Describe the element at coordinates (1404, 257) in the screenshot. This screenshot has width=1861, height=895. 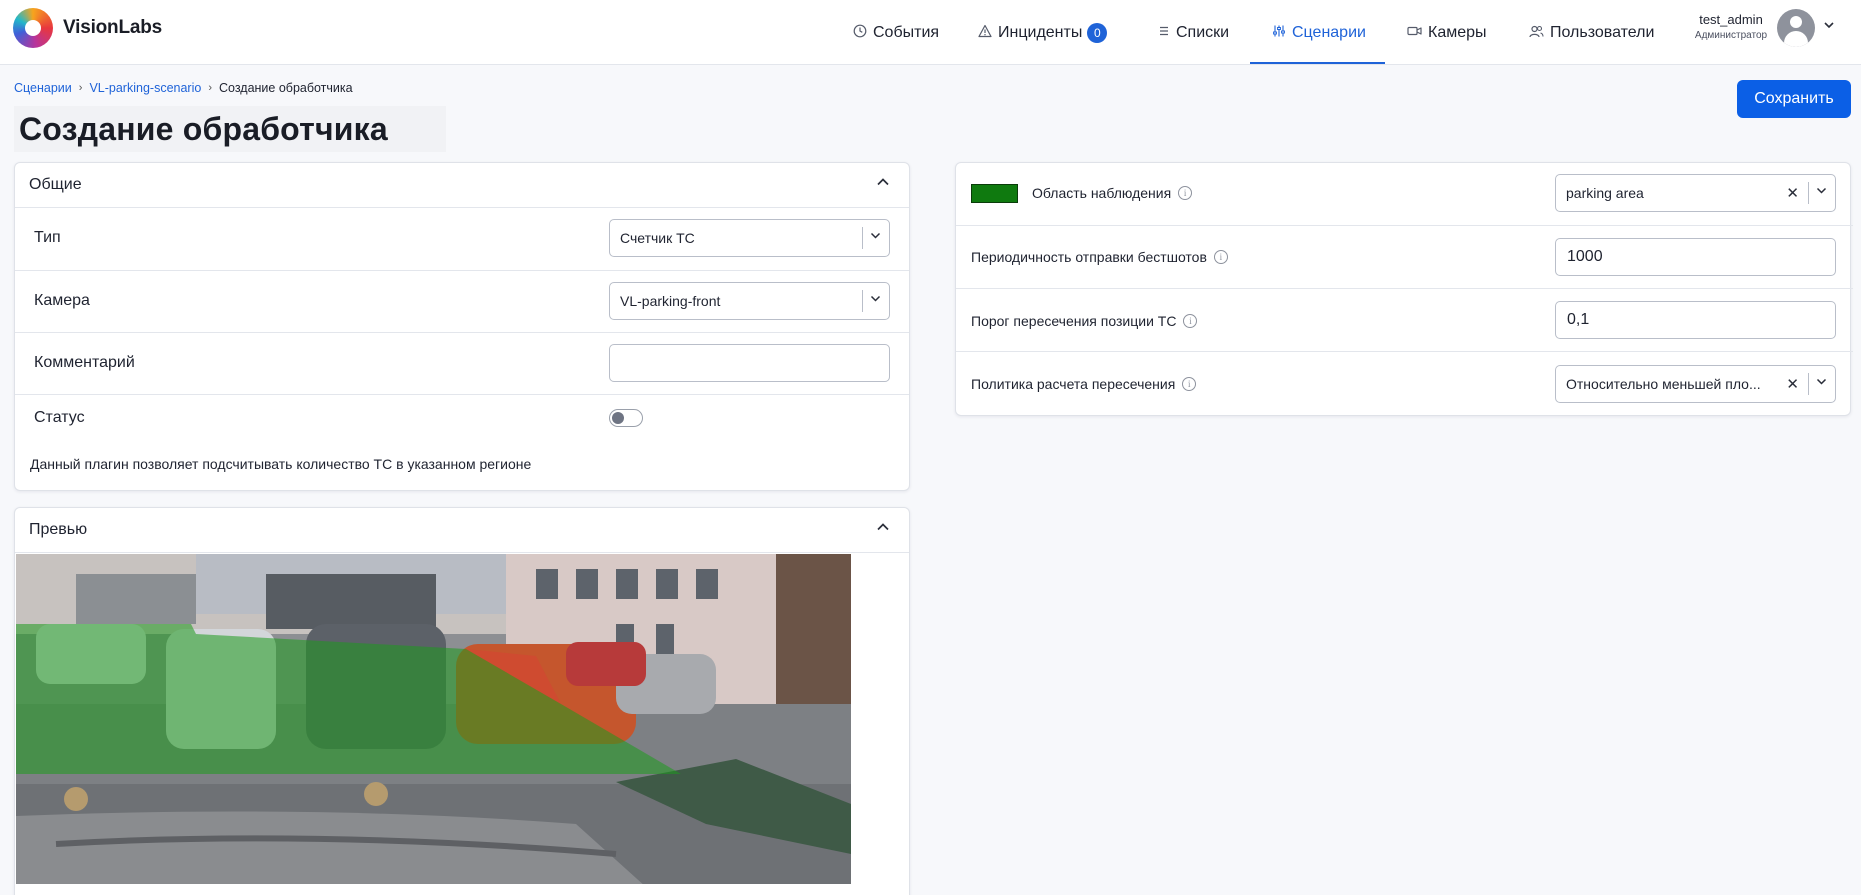
I see `bestshot-row: Периодичность отправки бестшотов i 1000` at that location.